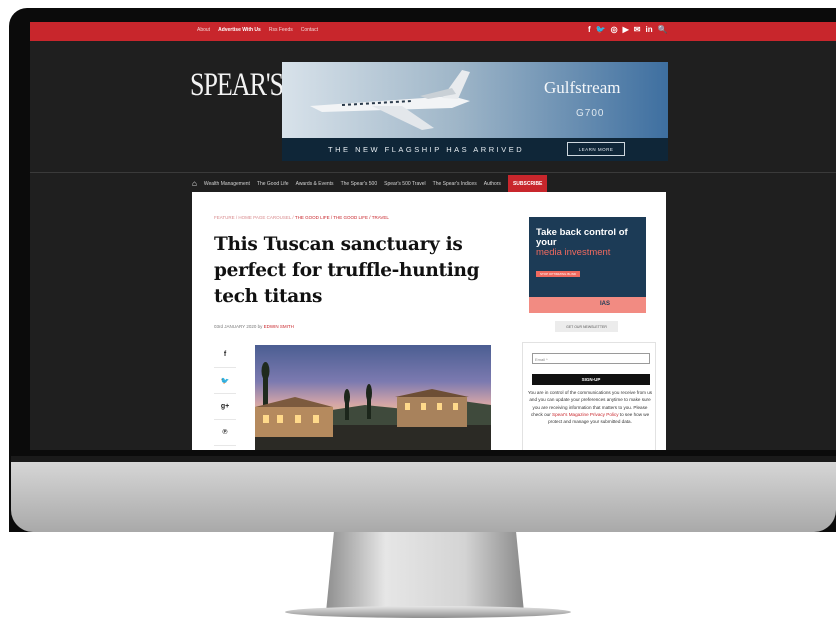 The width and height of the screenshot is (836, 625). Describe the element at coordinates (194, 183) in the screenshot. I see `home-icon: ⌂` at that location.